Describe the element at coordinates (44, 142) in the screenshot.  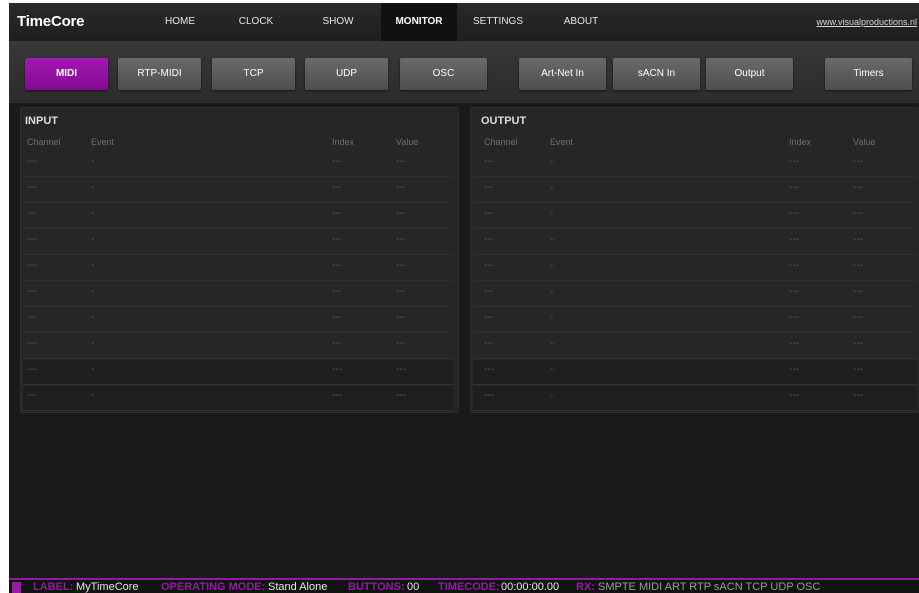
I see `input-col-channel: Channel` at that location.